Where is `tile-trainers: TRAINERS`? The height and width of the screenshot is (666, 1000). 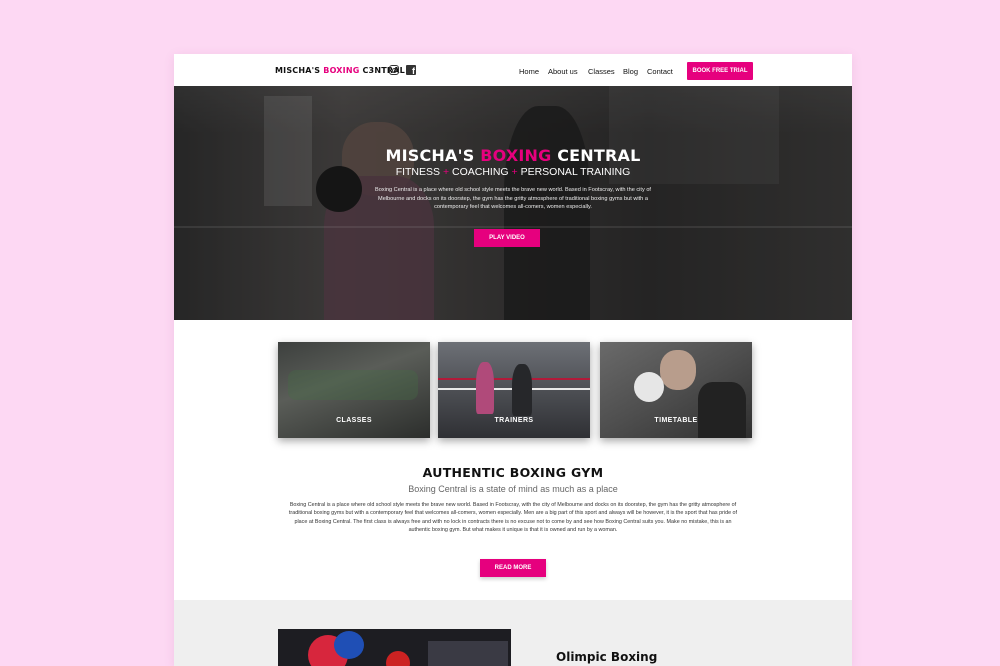 tile-trainers: TRAINERS is located at coordinates (514, 390).